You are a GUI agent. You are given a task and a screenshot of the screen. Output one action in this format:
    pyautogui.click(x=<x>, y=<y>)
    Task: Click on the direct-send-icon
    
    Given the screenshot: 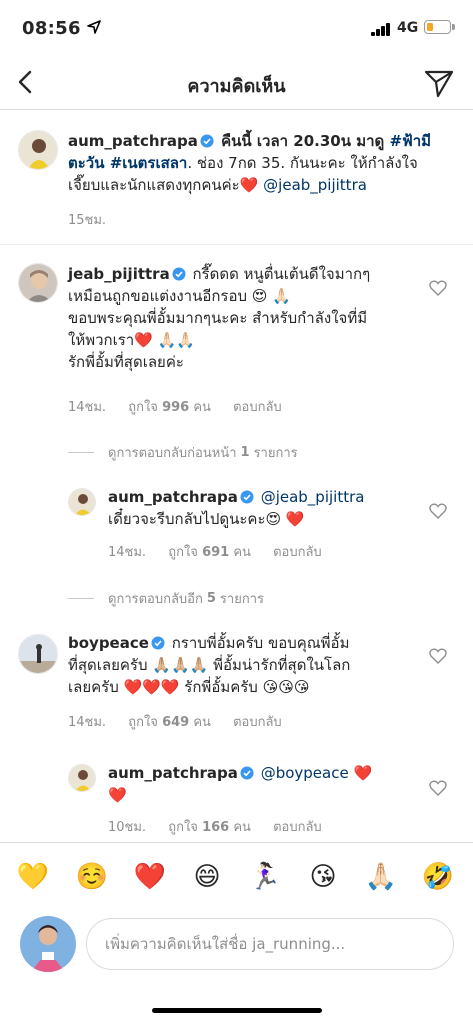 What is the action you would take?
    pyautogui.click(x=439, y=83)
    